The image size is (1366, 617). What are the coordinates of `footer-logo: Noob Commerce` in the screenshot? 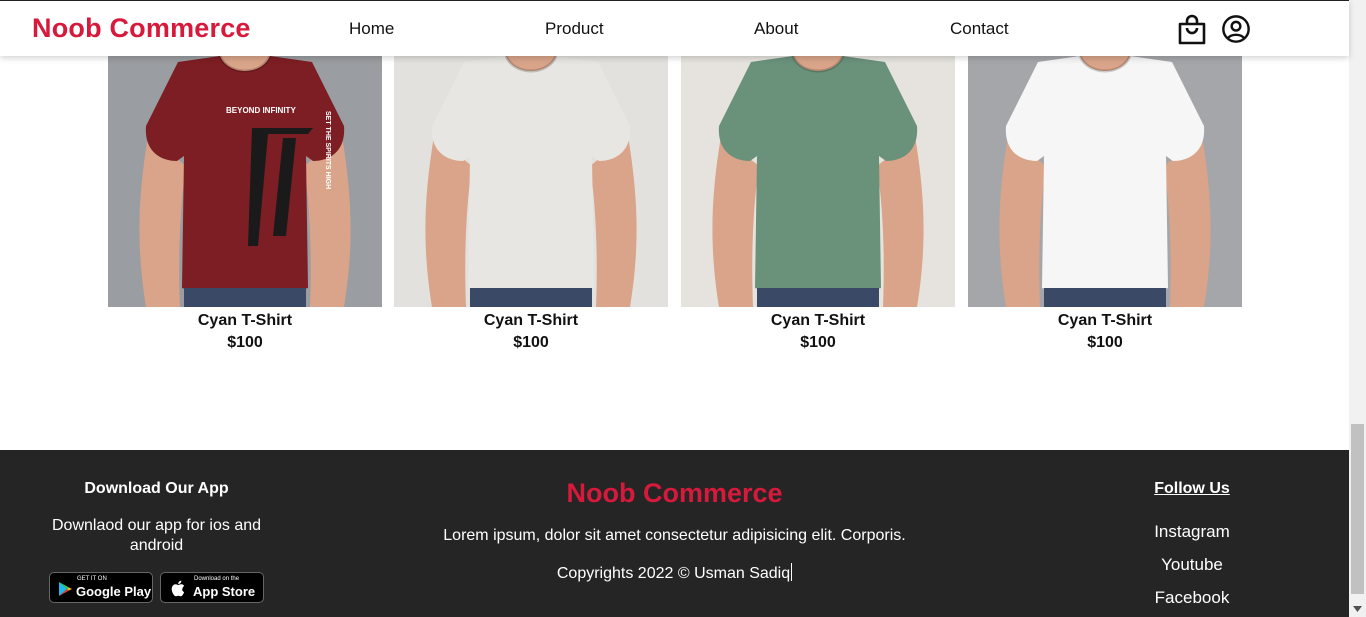 It's located at (674, 493).